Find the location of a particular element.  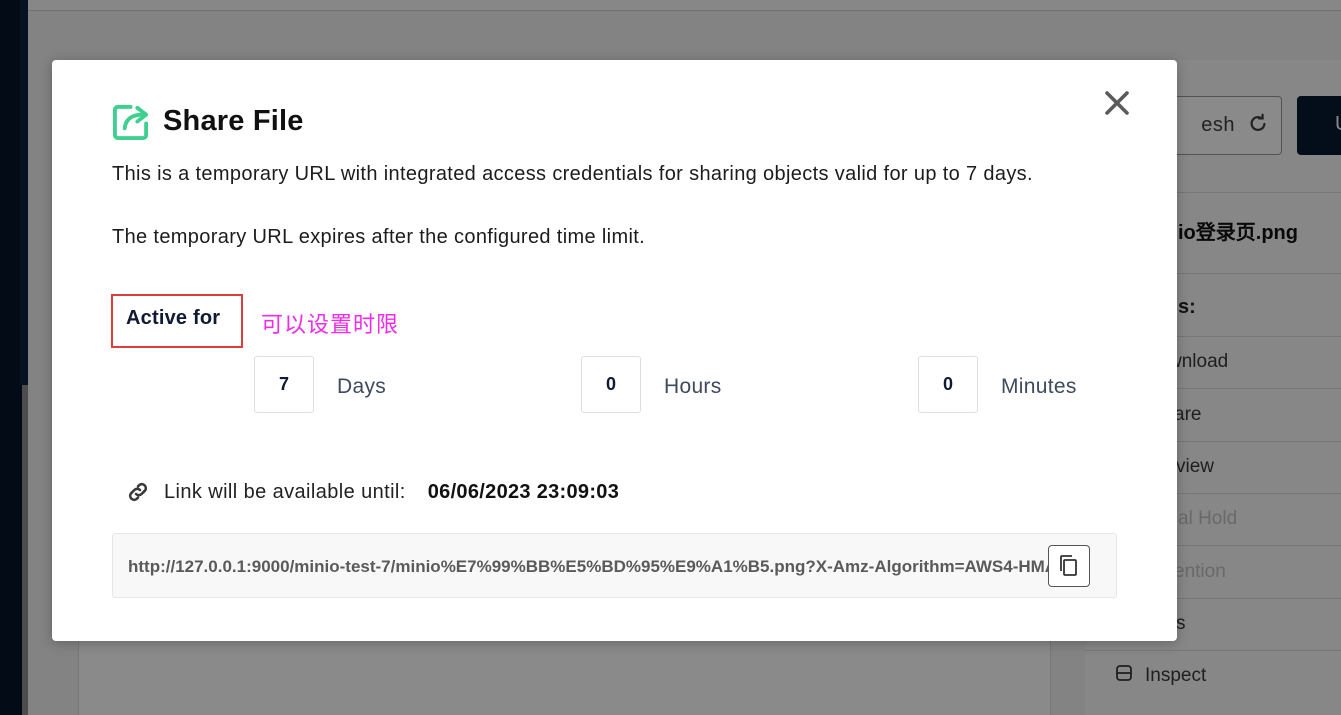

minutes-input: 0 is located at coordinates (948, 384).